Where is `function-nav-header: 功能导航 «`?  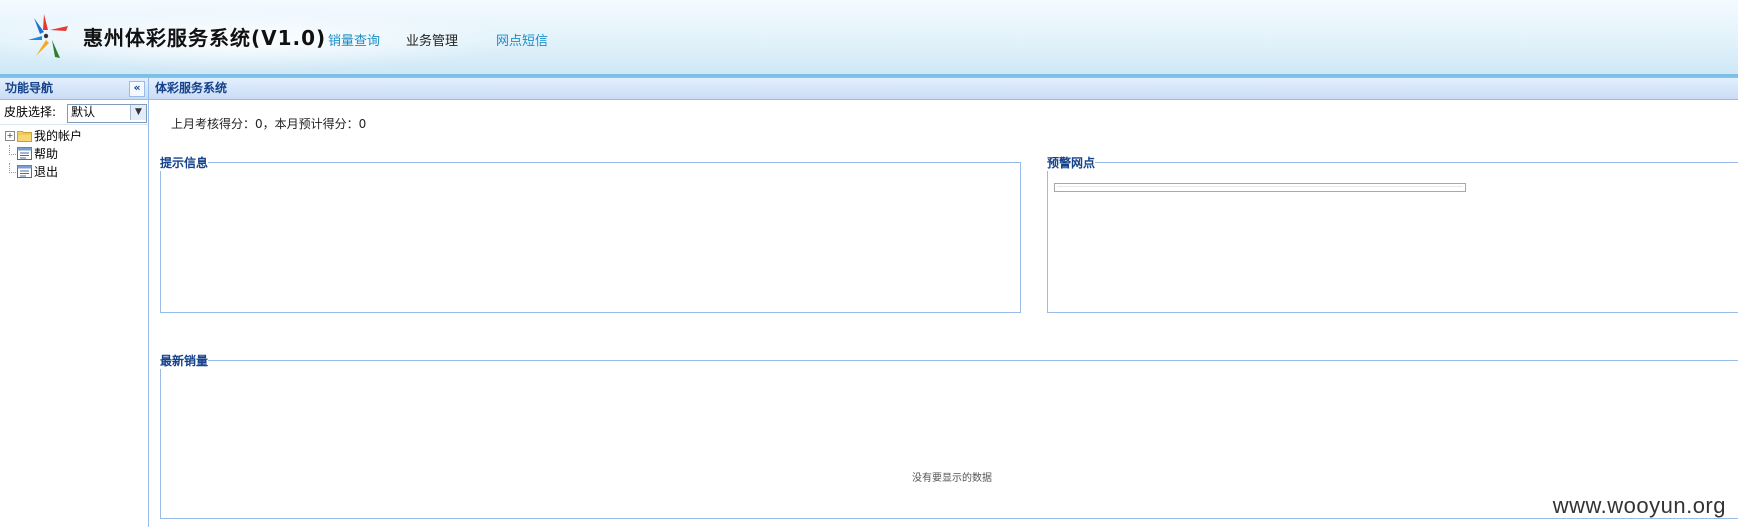 function-nav-header: 功能导航 « is located at coordinates (74, 88).